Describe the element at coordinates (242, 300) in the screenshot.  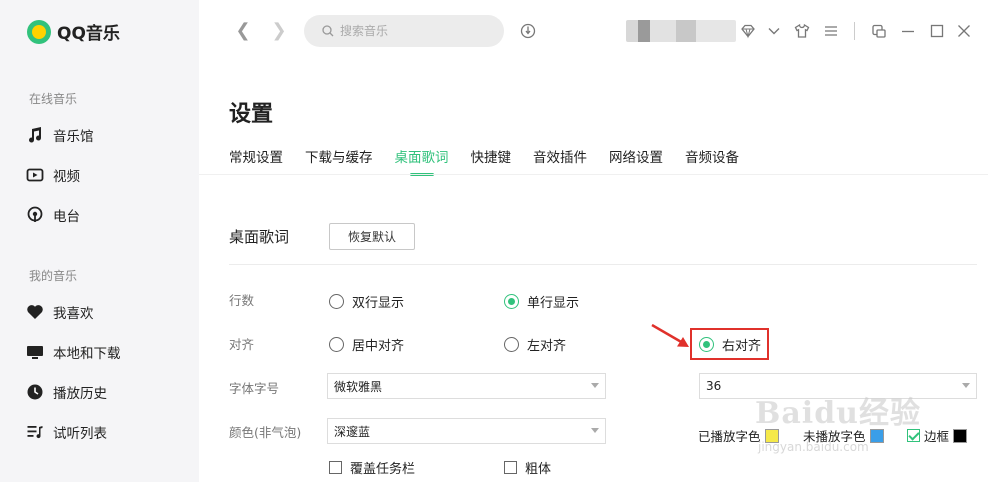
I see `lines-label: 行数` at that location.